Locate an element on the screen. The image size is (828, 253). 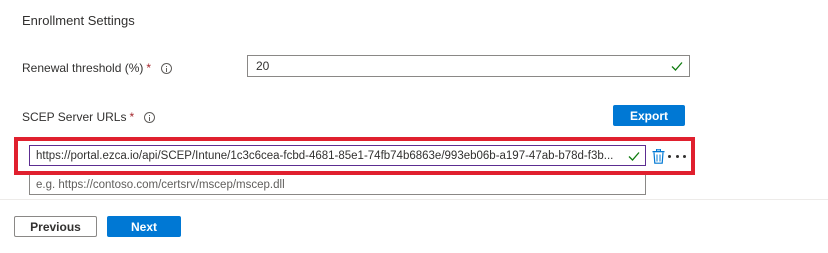
trash-icon is located at coordinates (658, 156).